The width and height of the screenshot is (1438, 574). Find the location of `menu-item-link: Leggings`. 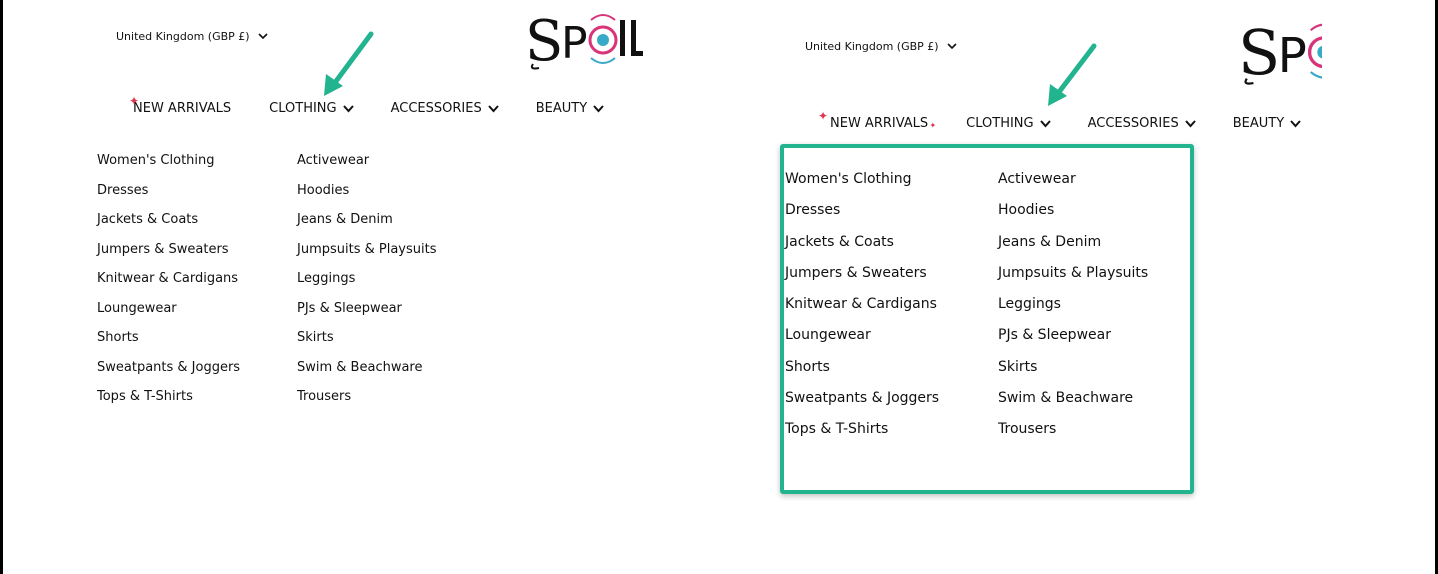

menu-item-link: Leggings is located at coordinates (367, 285).